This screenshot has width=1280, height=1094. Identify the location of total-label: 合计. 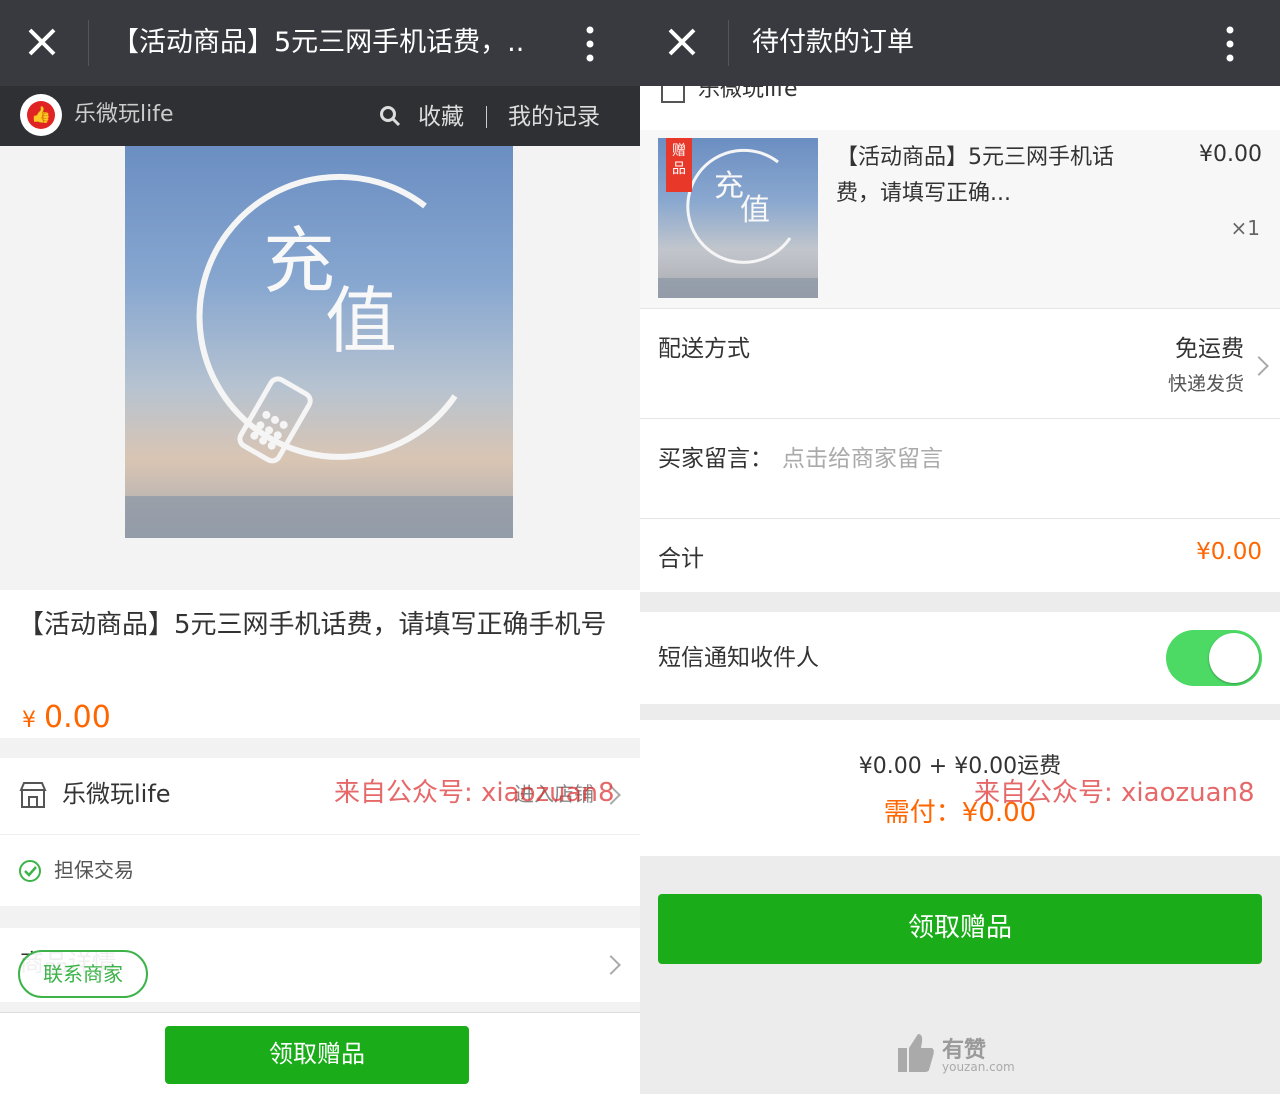
(681, 559).